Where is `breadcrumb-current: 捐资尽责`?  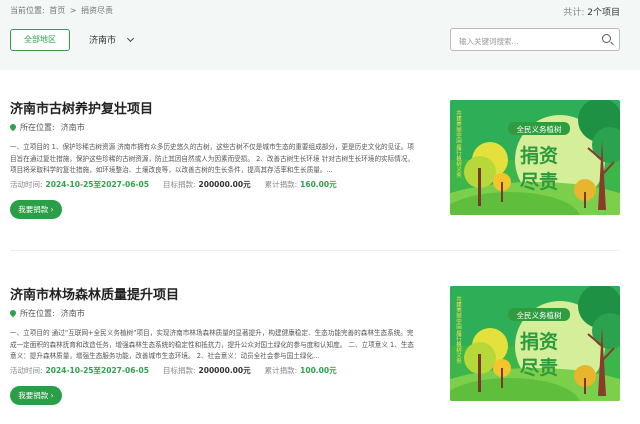 breadcrumb-current: 捐资尽责 is located at coordinates (97, 10).